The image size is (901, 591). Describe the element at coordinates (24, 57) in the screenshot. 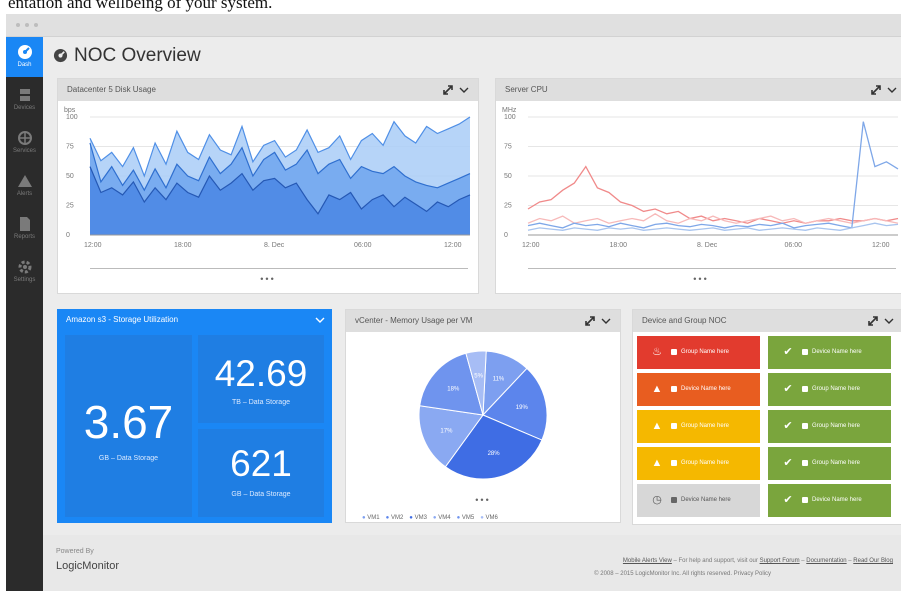

I see `sidebar-item-dash: Dash` at that location.